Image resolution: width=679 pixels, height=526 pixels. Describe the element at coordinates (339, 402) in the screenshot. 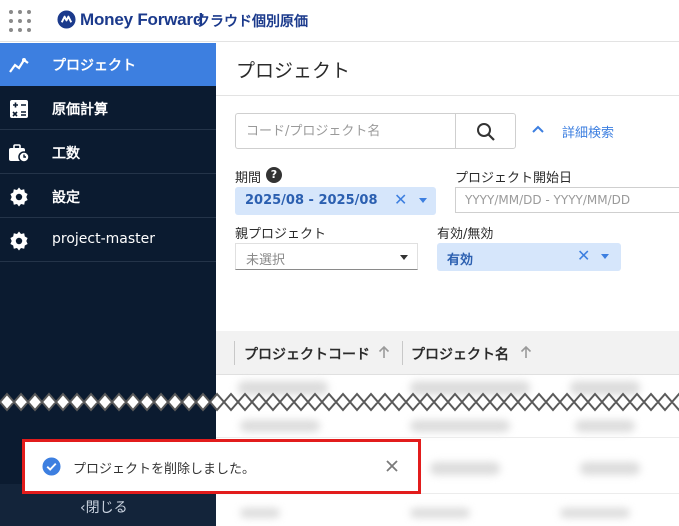

I see `screenshot-break-zigzag` at that location.